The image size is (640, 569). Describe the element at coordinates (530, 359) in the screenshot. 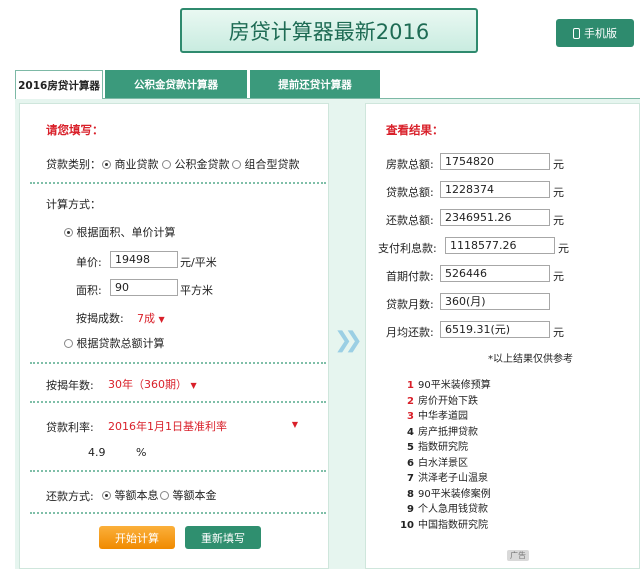

I see `result-note: *以上结果仅供参考` at that location.